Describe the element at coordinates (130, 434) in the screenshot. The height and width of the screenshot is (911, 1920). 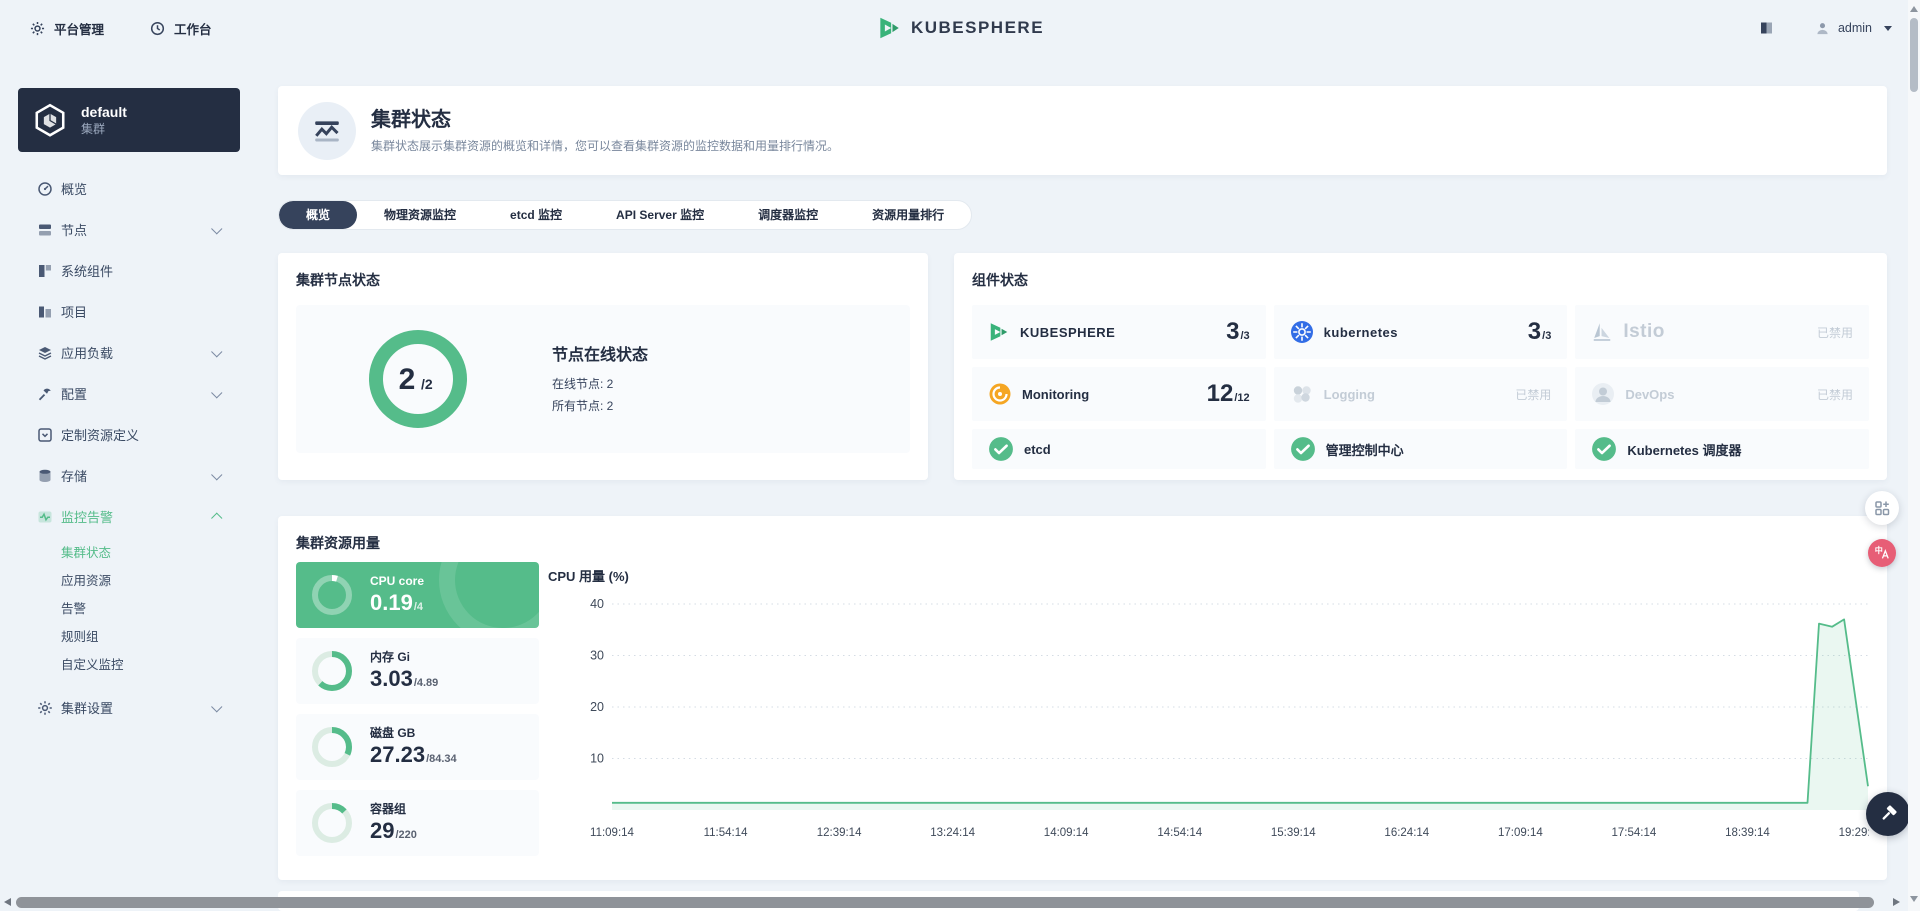
I see `sidebar-item-6: 定制资源定义` at that location.